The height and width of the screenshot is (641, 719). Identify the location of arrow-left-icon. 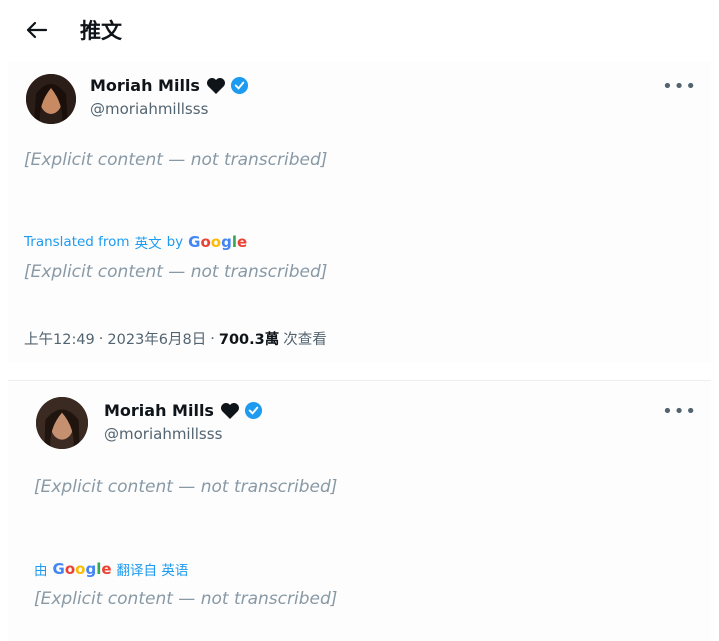
(37, 30).